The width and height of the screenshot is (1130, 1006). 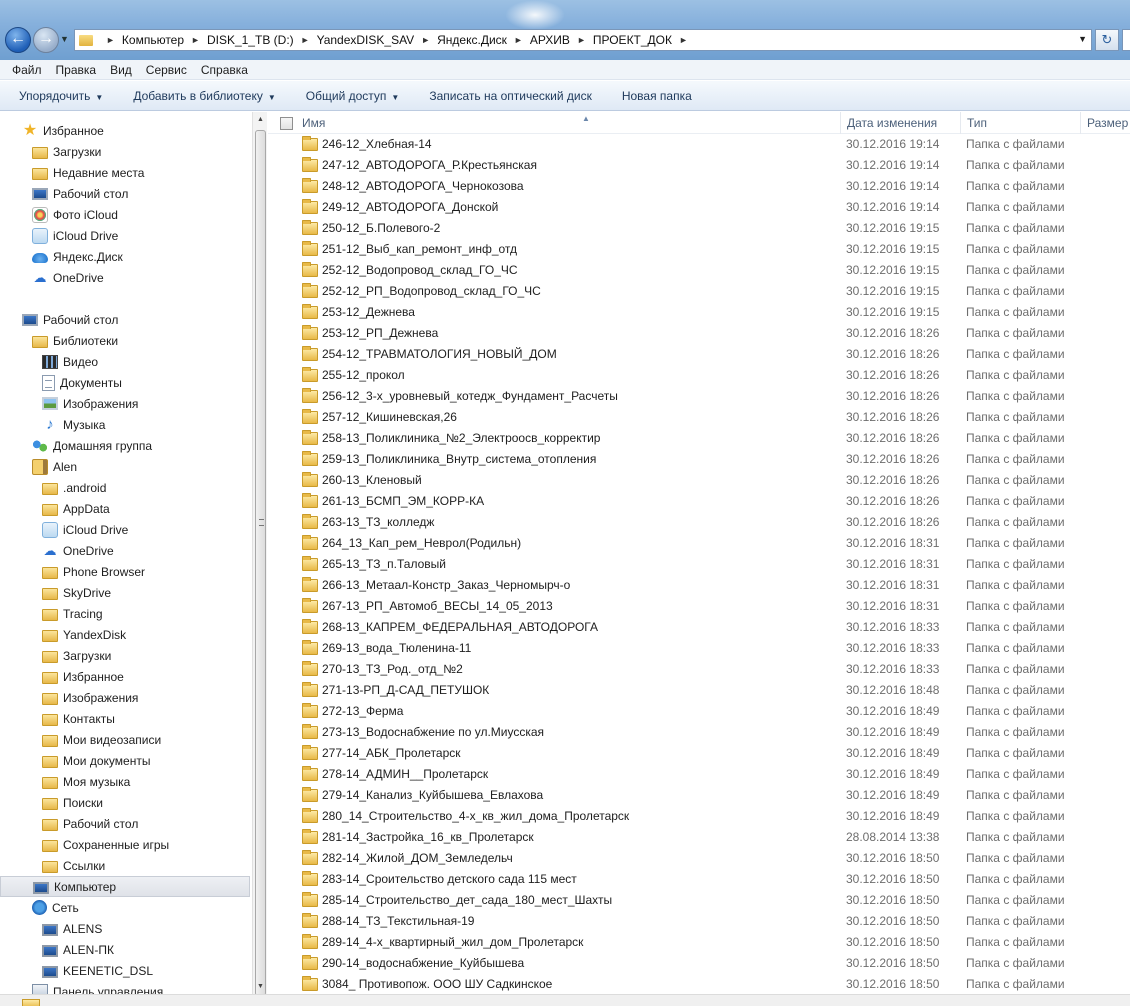 What do you see at coordinates (900, 123) in the screenshot?
I see `column-header-date: Дата изменения` at bounding box center [900, 123].